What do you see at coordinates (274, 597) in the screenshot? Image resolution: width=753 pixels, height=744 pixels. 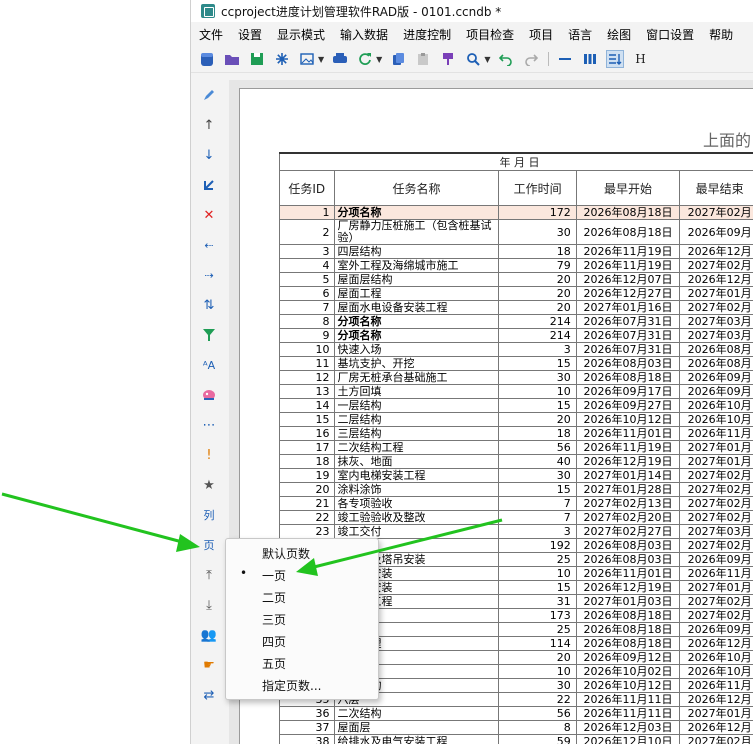 I see `menu-item-two-pages: 二页` at bounding box center [274, 597].